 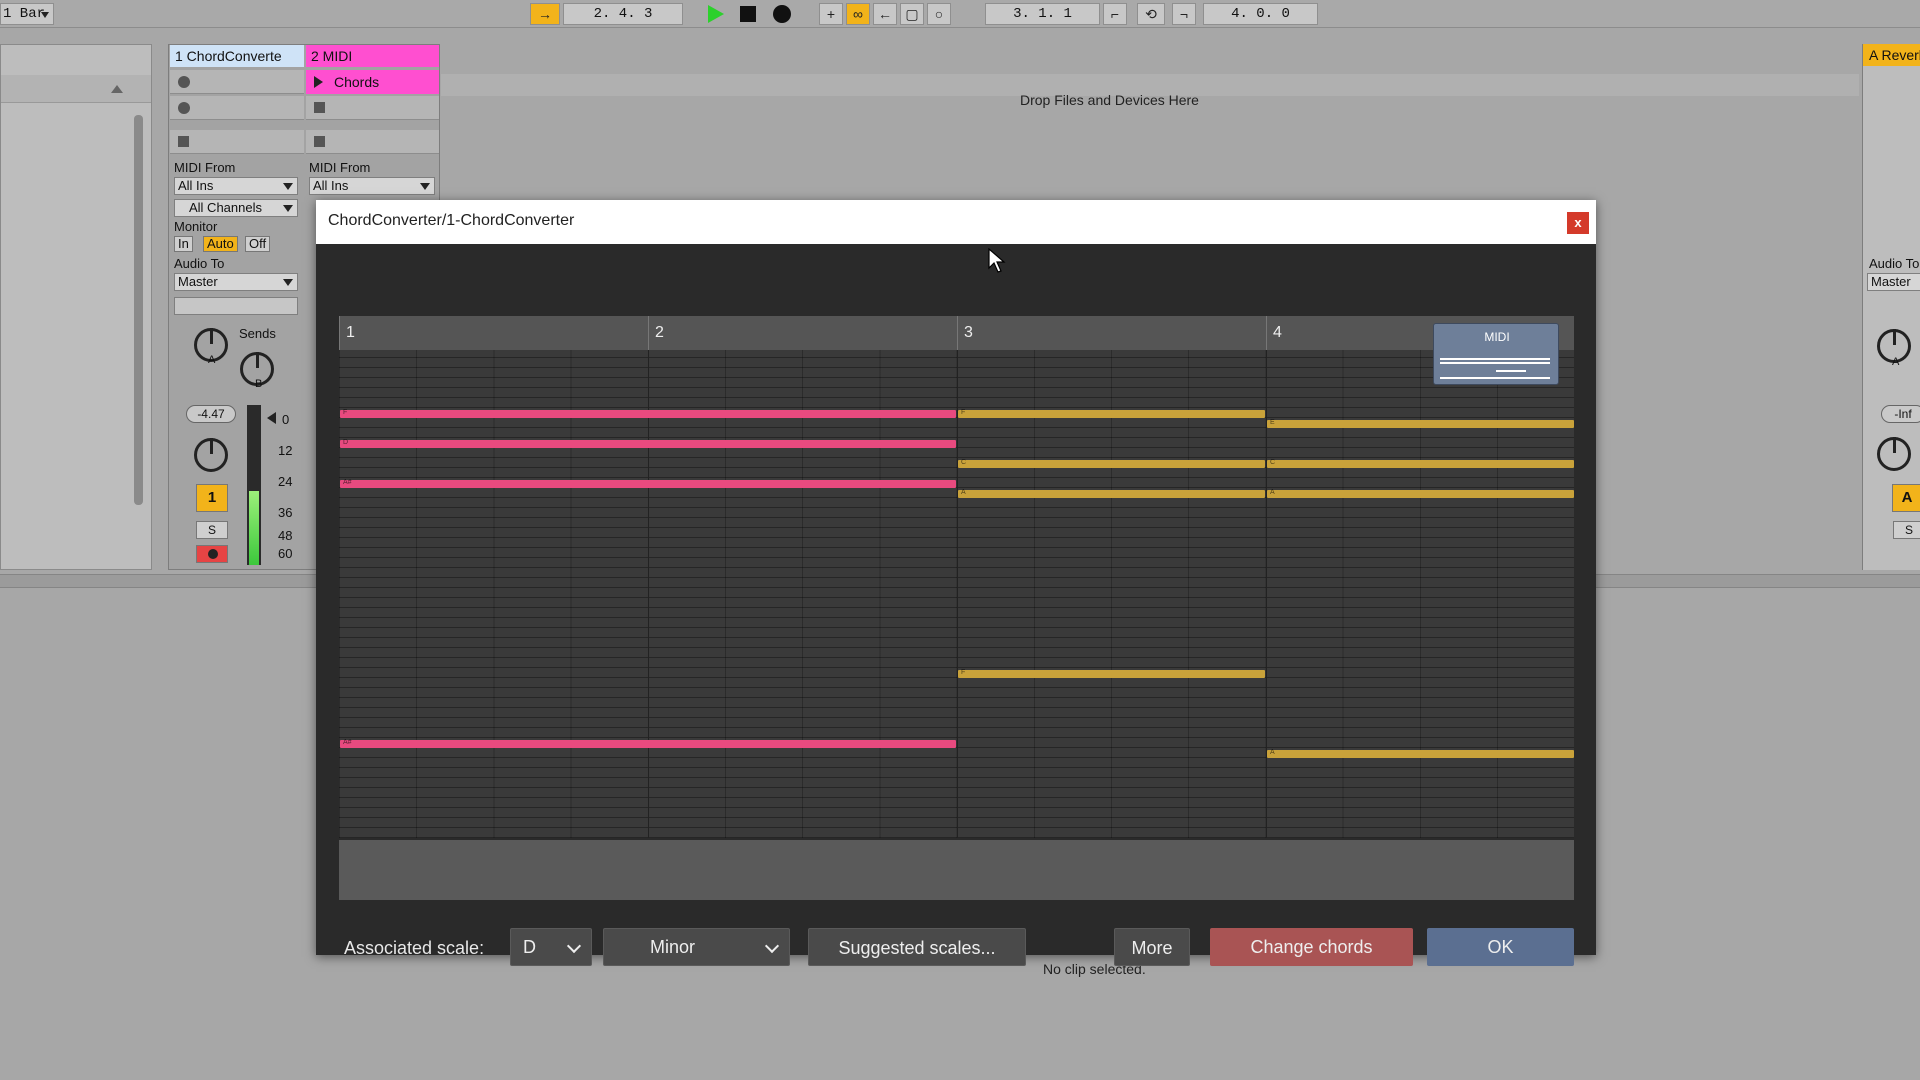 I want to click on sends-label: Sends, so click(x=257, y=333).